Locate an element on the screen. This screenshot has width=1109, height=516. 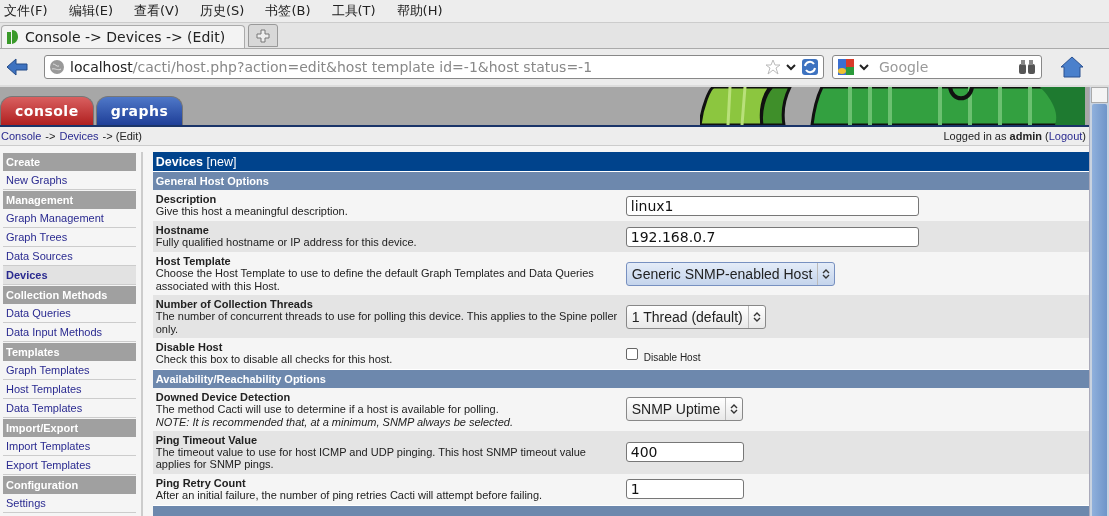
nav-tab: console is located at coordinates (47, 110).